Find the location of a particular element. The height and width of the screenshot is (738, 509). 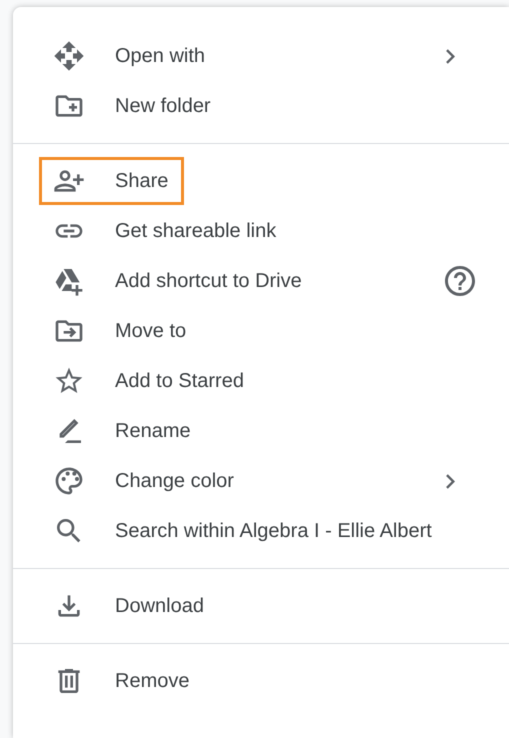

arrows-cross-icon is located at coordinates (69, 56).